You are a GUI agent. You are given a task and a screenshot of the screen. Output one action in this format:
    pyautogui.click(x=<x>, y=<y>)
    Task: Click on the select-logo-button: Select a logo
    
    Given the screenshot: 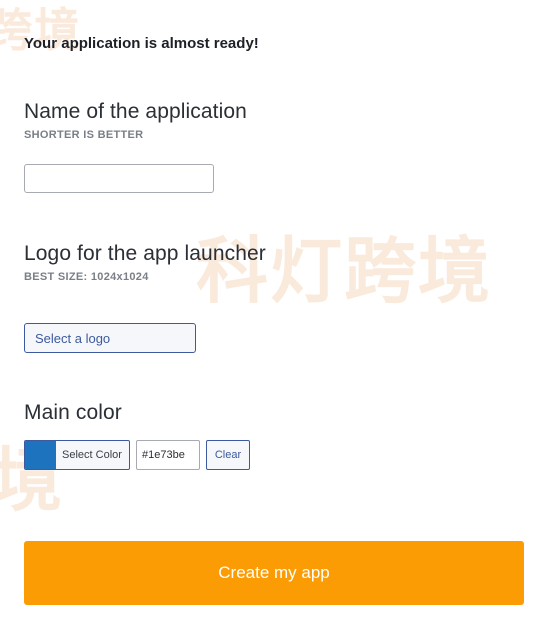 What is the action you would take?
    pyautogui.click(x=110, y=338)
    